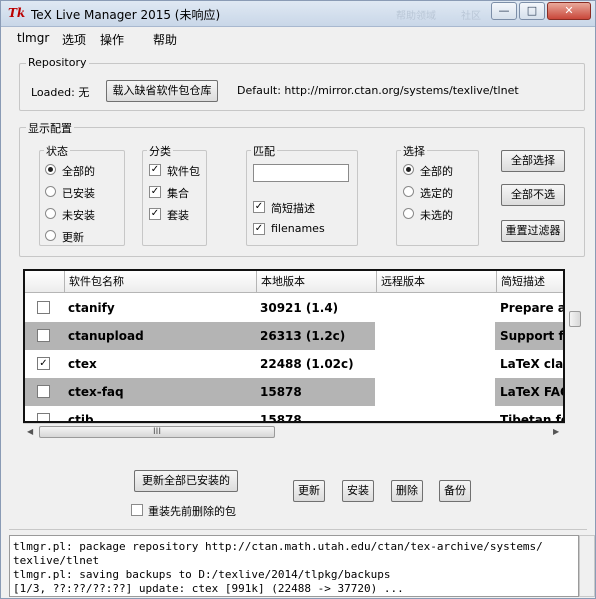 Image resolution: width=596 pixels, height=599 pixels. What do you see at coordinates (192, 511) in the screenshot?
I see `reinstall-removed-label: 重装先前删除的包` at bounding box center [192, 511].